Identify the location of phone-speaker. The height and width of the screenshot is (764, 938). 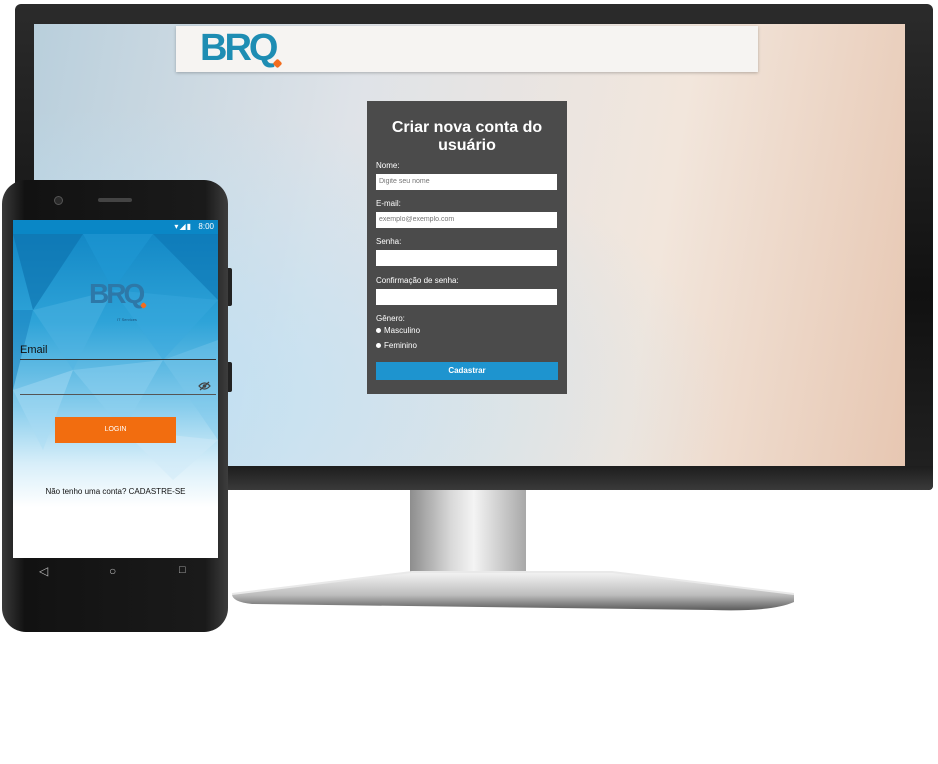
(115, 200).